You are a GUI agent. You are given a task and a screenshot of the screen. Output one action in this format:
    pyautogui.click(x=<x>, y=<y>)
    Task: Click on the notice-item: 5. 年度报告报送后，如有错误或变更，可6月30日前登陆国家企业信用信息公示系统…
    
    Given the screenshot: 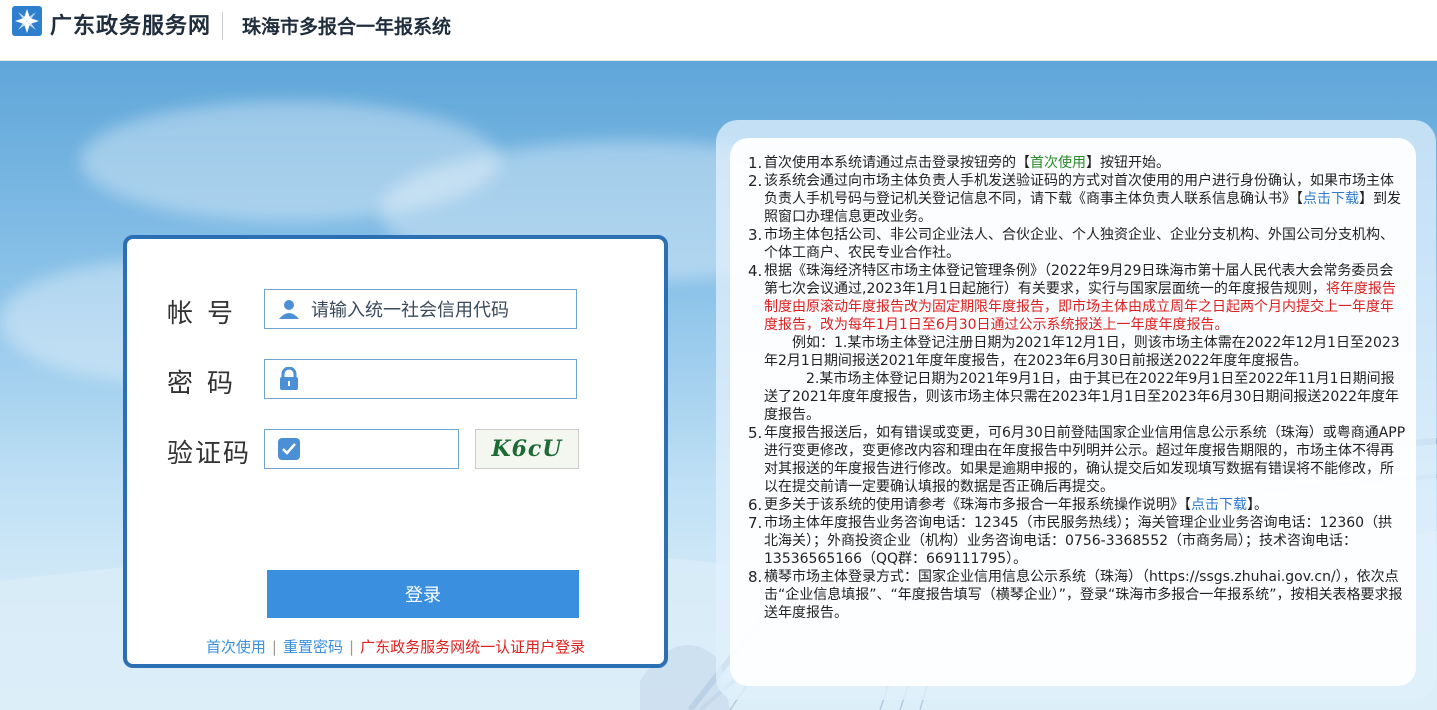 What is the action you would take?
    pyautogui.click(x=1077, y=459)
    